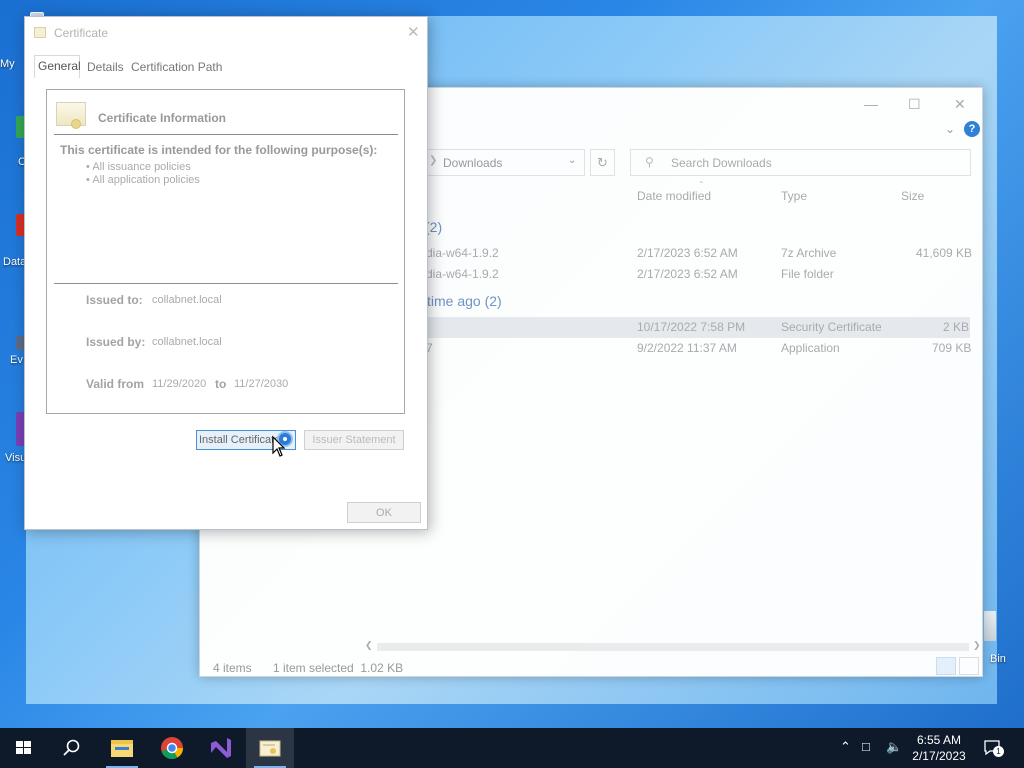  What do you see at coordinates (572, 160) in the screenshot?
I see `address-dropdown-chevron-icon: ⌄` at bounding box center [572, 160].